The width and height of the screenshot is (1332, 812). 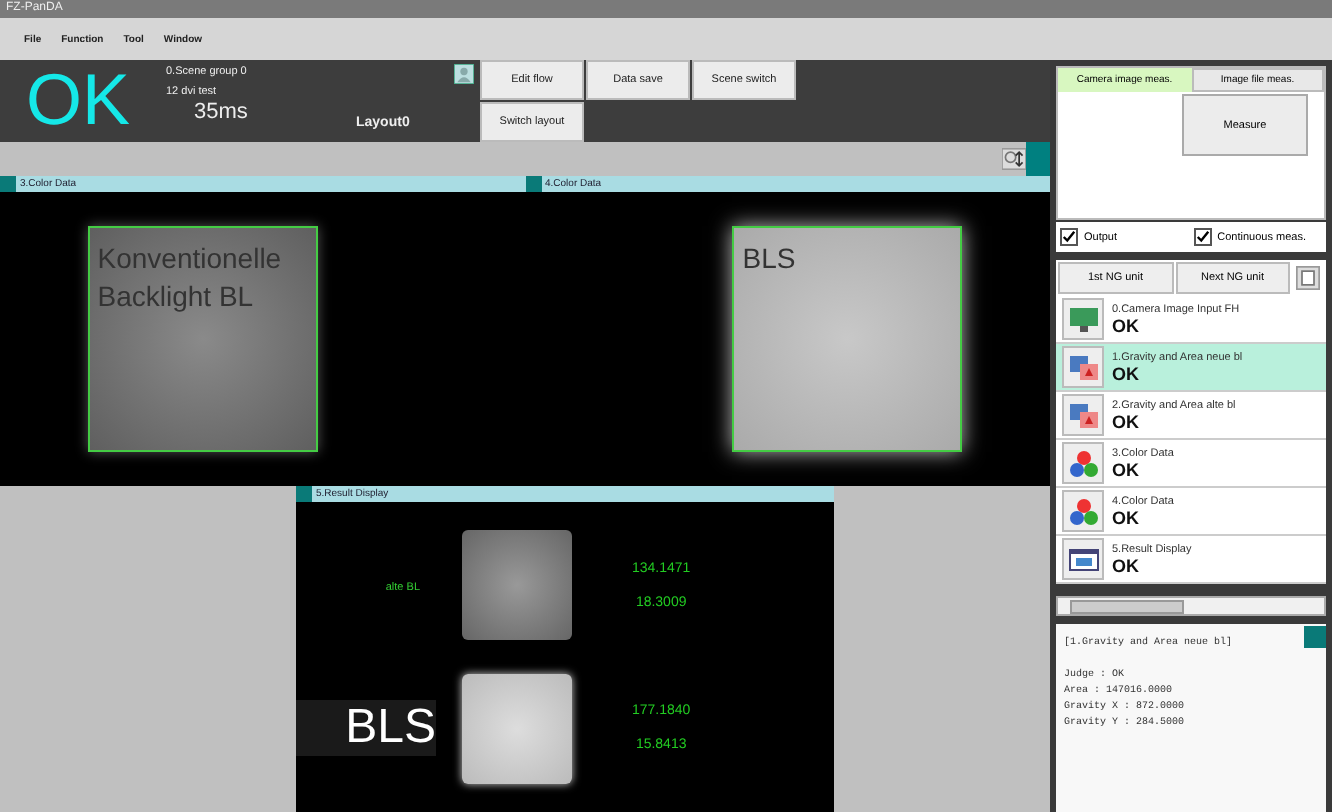 I want to click on judge-result: OK, so click(x=79, y=100).